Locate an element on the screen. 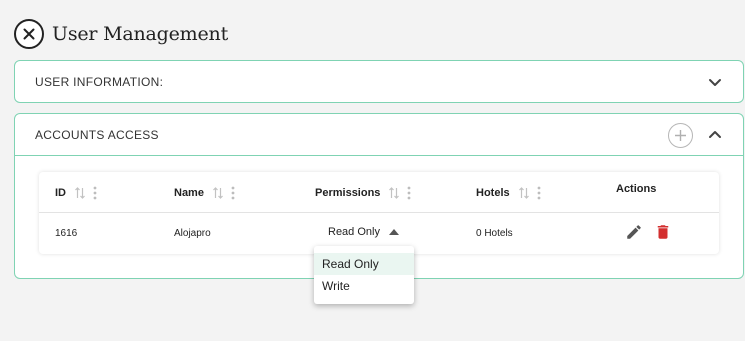 Image resolution: width=745 pixels, height=341 pixels. pencil-icon is located at coordinates (634, 232).